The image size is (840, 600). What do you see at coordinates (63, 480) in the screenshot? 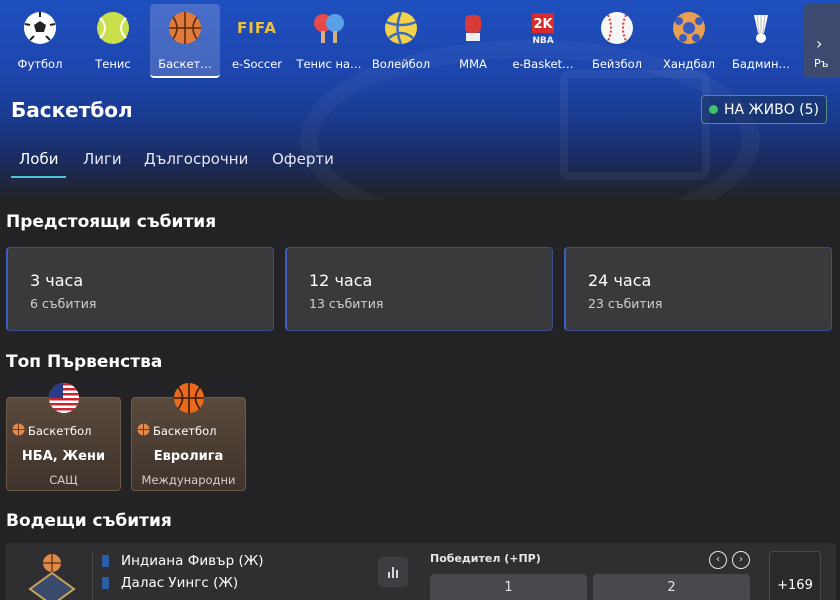
I see `league-country: САЩ` at bounding box center [63, 480].